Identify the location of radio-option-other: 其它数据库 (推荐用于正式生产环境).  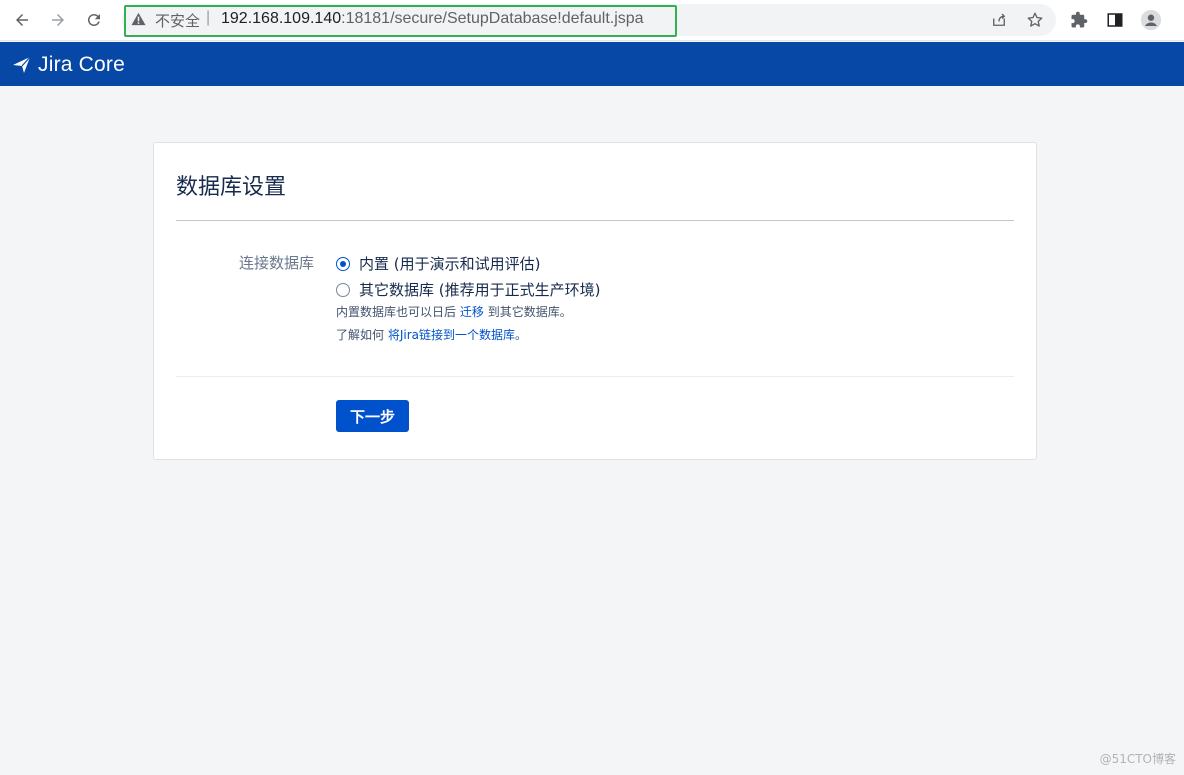
(468, 289).